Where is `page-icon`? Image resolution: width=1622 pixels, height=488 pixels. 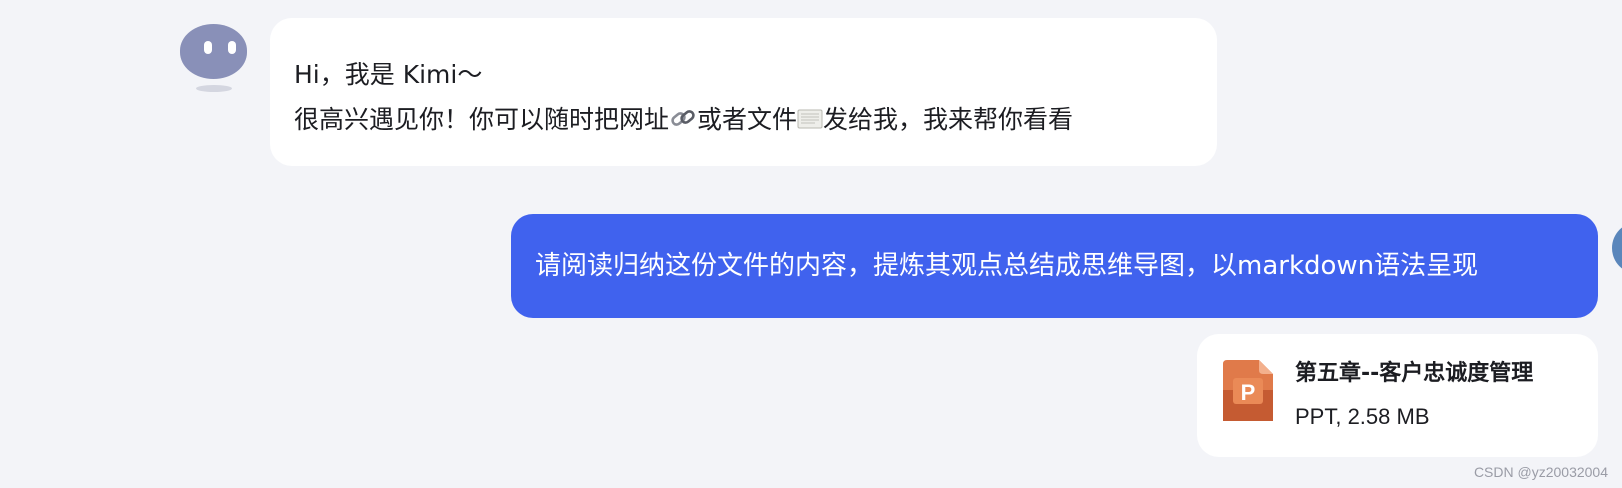
page-icon is located at coordinates (810, 114).